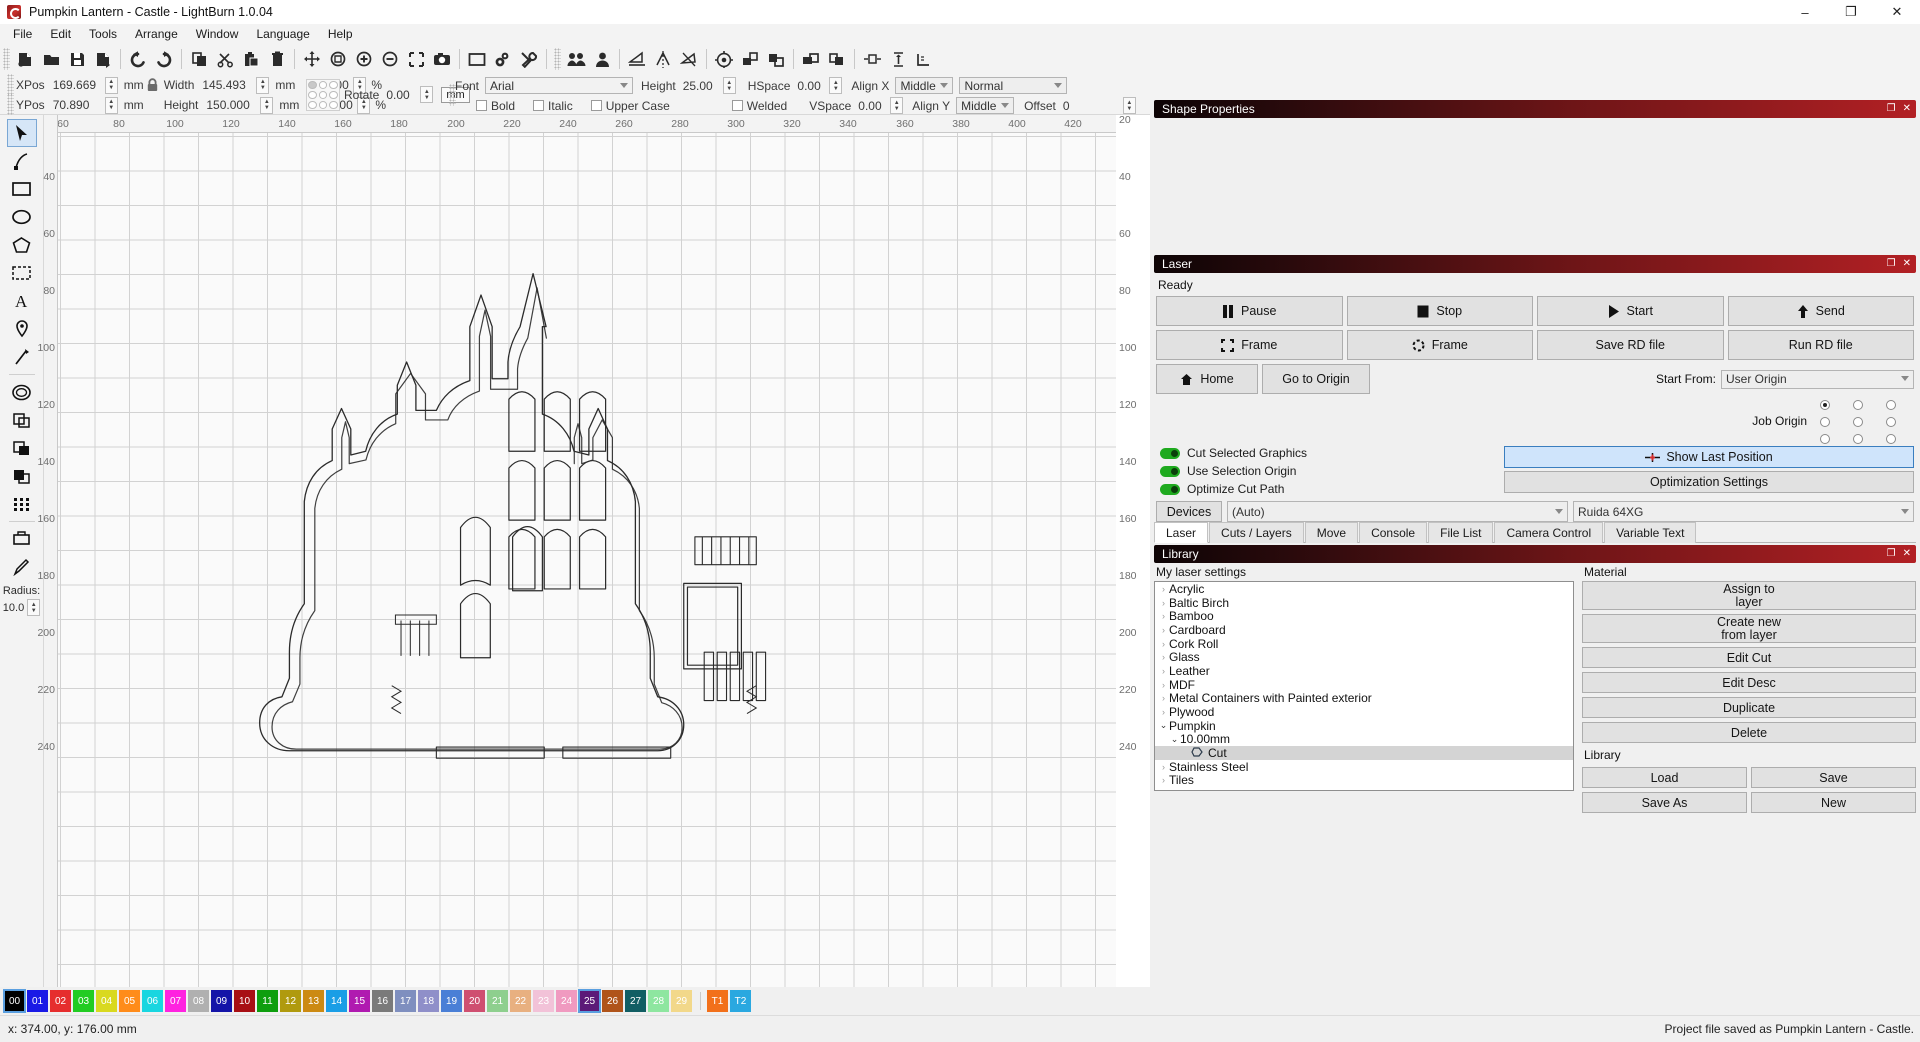 Image resolution: width=1920 pixels, height=1042 pixels. I want to click on ypos-spinner: ▲ ▼, so click(111, 105).